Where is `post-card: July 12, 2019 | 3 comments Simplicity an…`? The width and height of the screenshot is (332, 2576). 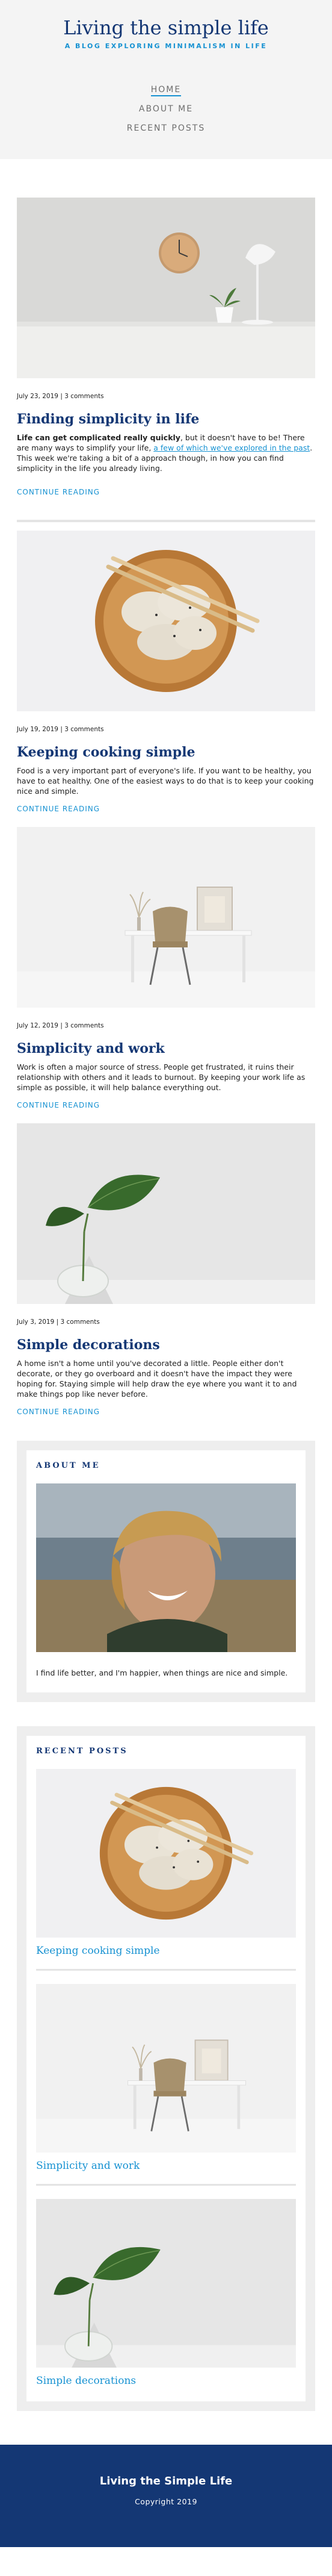 post-card: July 12, 2019 | 3 comments Simplicity an… is located at coordinates (166, 962).